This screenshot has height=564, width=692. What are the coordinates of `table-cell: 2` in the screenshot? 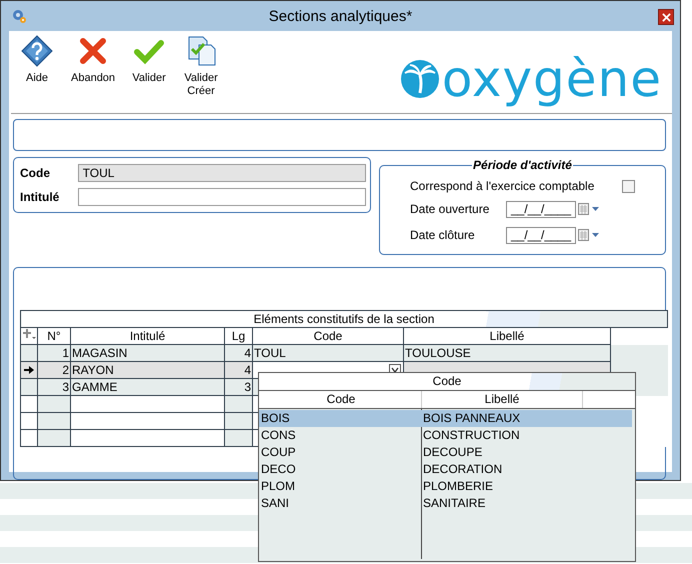 It's located at (54, 370).